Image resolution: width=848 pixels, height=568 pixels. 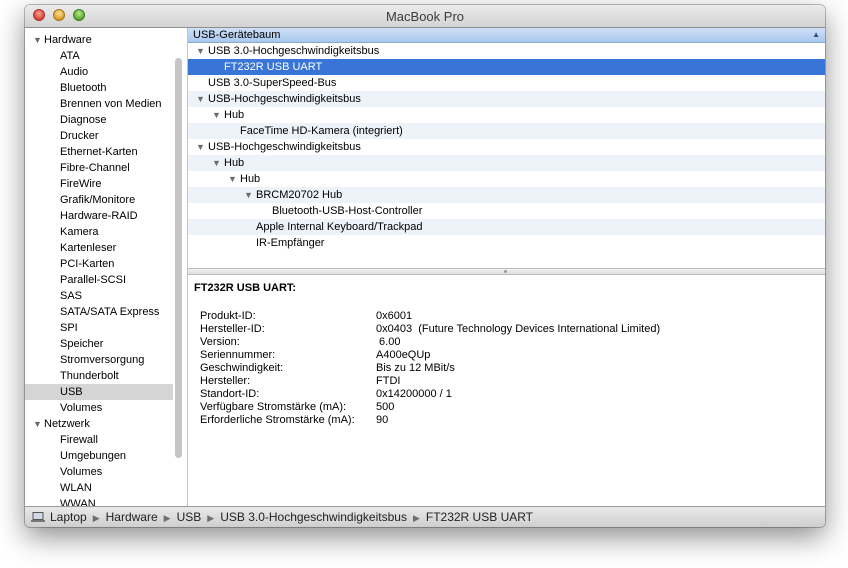 I want to click on sidebar-item: Audio, so click(x=99, y=72).